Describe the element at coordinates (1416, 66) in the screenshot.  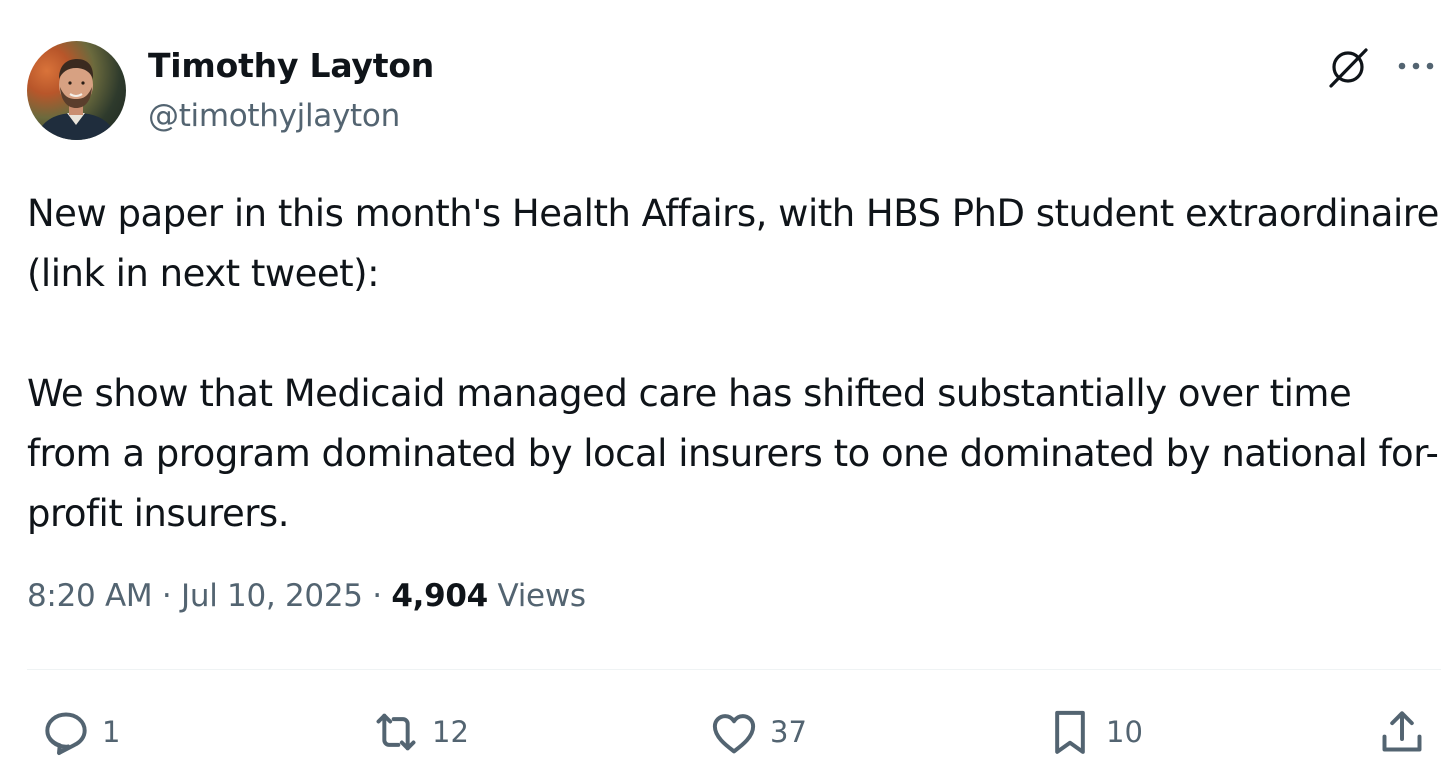
I see `more-options-icon` at that location.